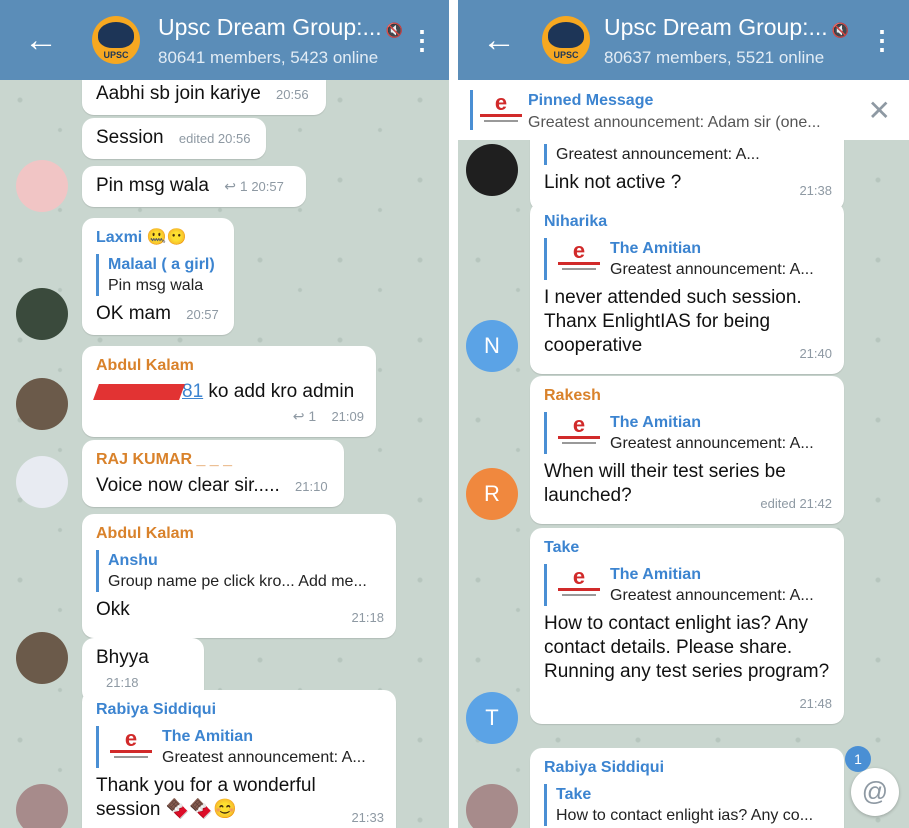 The image size is (909, 828). I want to click on message-bubble: Pin msg wala ↩ 1 20:57, so click(194, 186).